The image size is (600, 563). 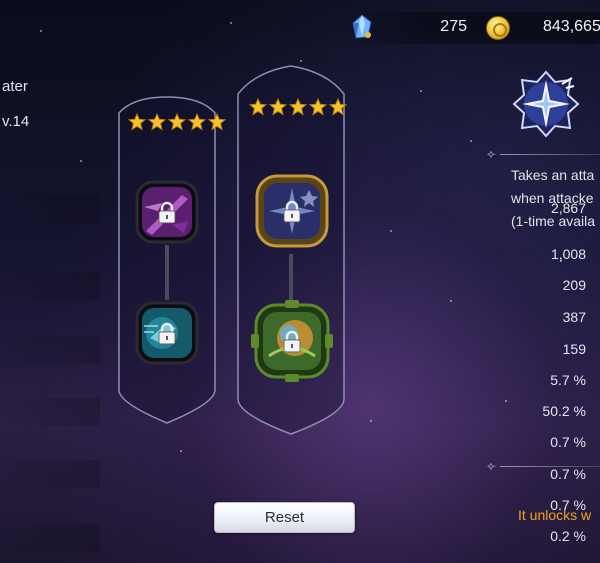 What do you see at coordinates (564, 411) in the screenshot?
I see `stat-value: 50.2 %` at bounding box center [564, 411].